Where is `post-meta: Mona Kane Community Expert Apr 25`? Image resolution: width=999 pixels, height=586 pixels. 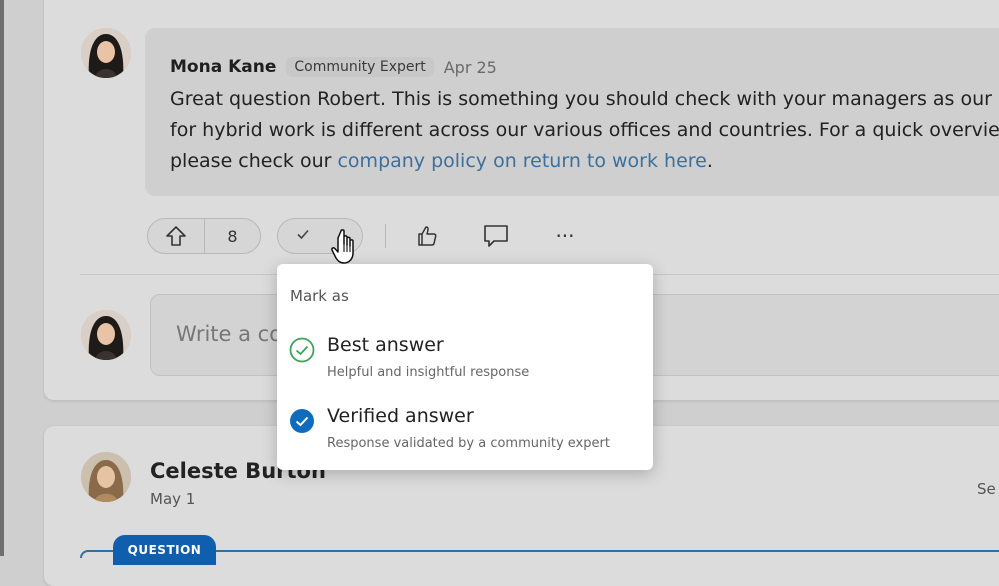
post-meta: Mona Kane Community Expert Apr 25 is located at coordinates (333, 67).